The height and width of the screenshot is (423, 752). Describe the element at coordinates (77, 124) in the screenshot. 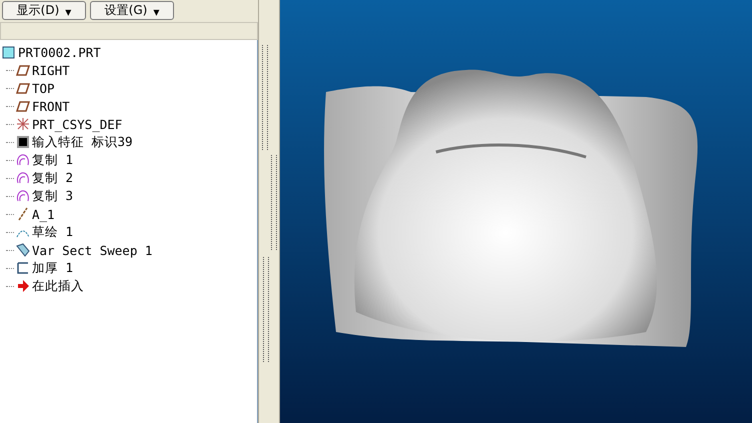

I see `tree-item: PRT_CSYS_DEF` at that location.